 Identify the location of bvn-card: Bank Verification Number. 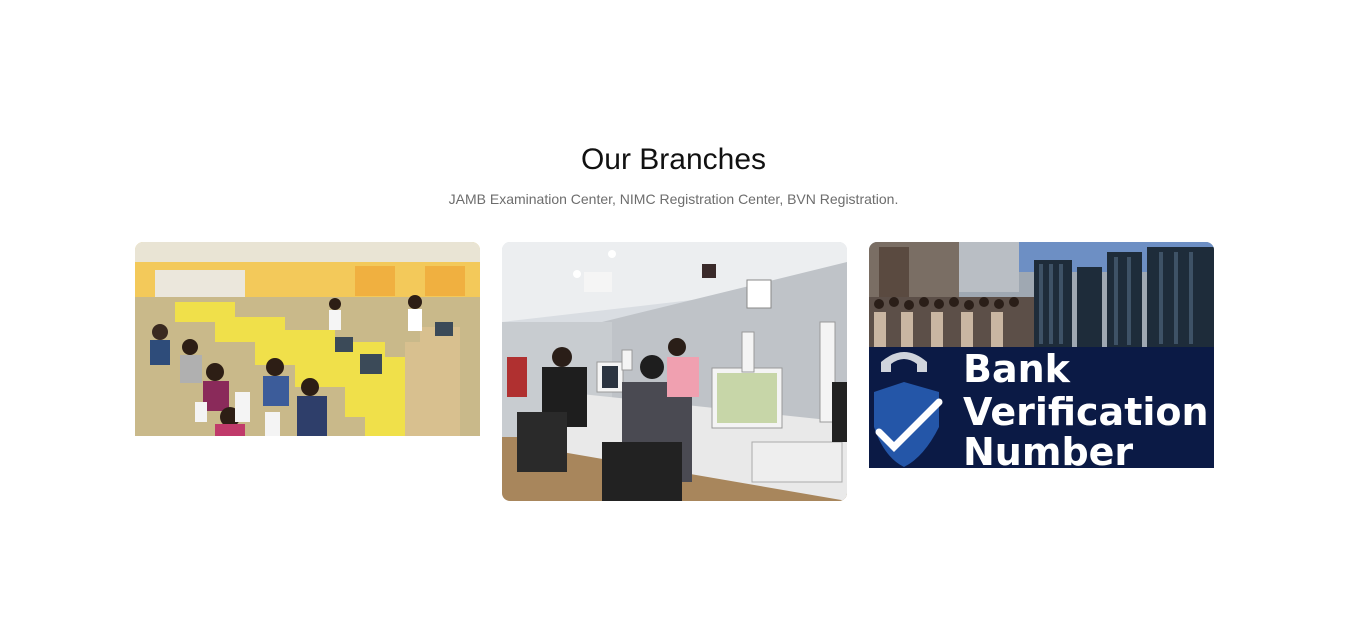
(1041, 355).